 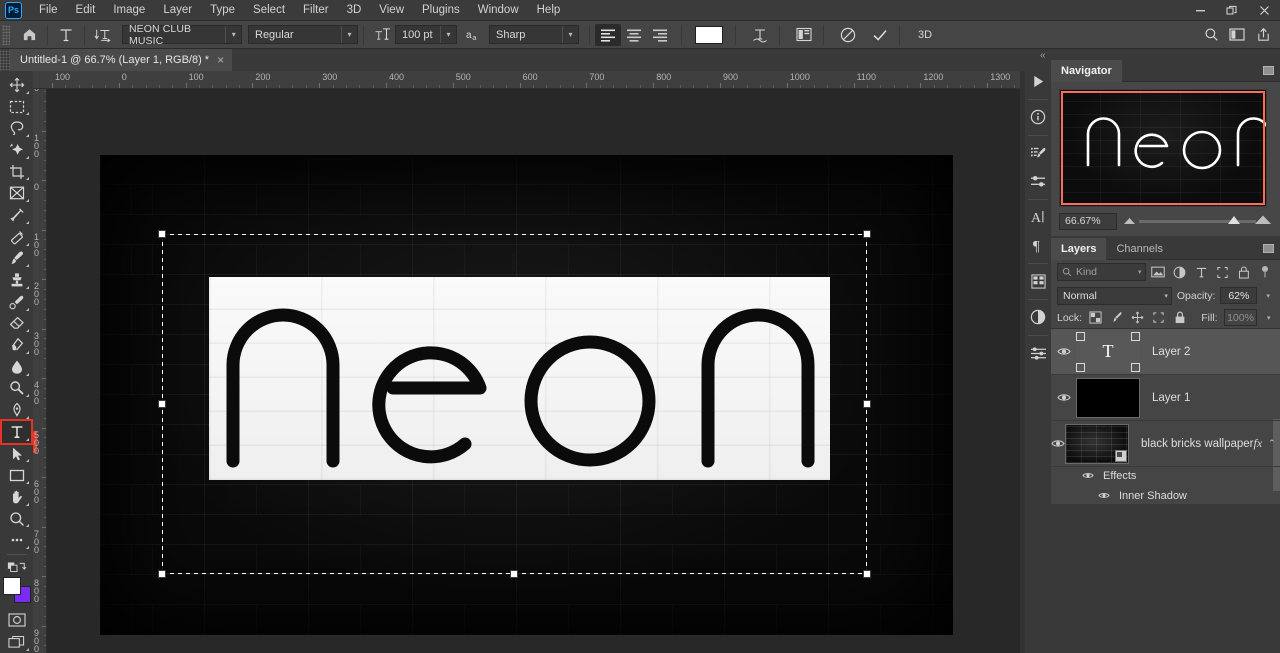 What do you see at coordinates (16, 215) in the screenshot?
I see `eyedropper-tool` at bounding box center [16, 215].